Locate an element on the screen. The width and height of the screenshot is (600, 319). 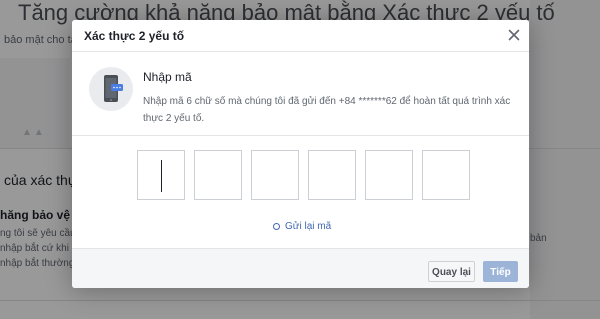
resend-code-label: Gửi lại mã is located at coordinates (308, 226).